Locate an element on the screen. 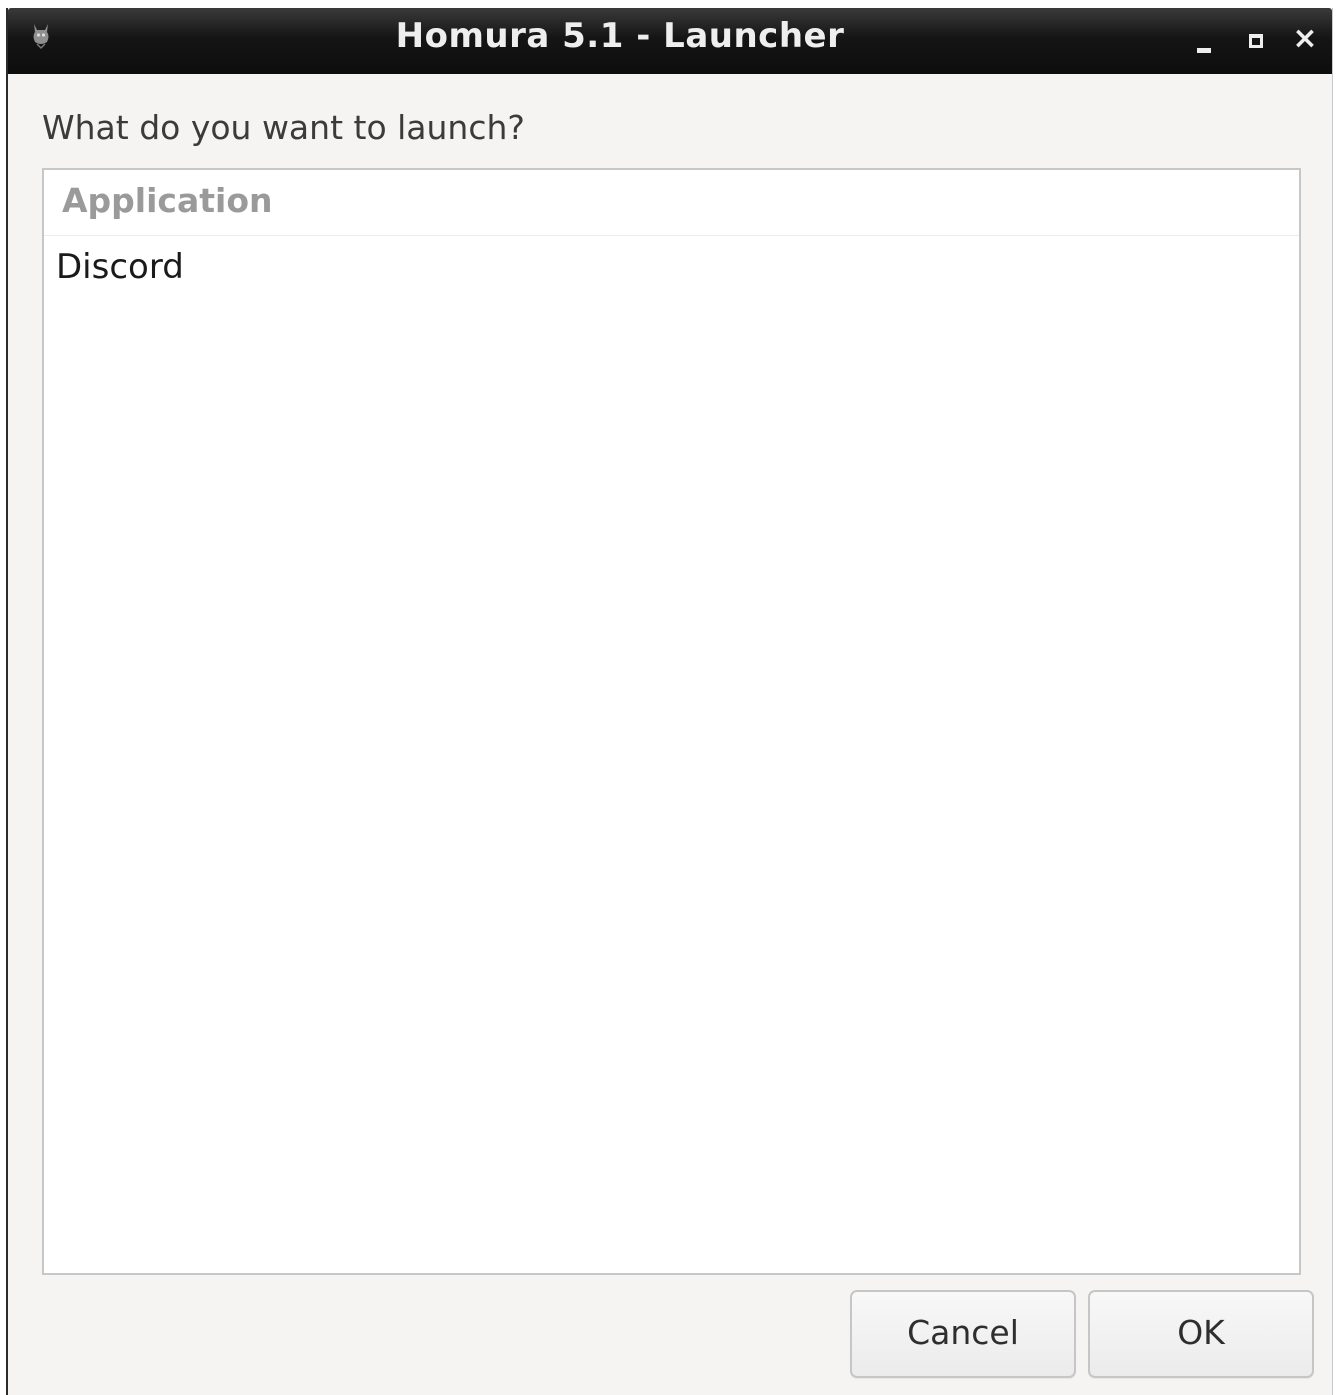  close-icon: × is located at coordinates (1305, 39).